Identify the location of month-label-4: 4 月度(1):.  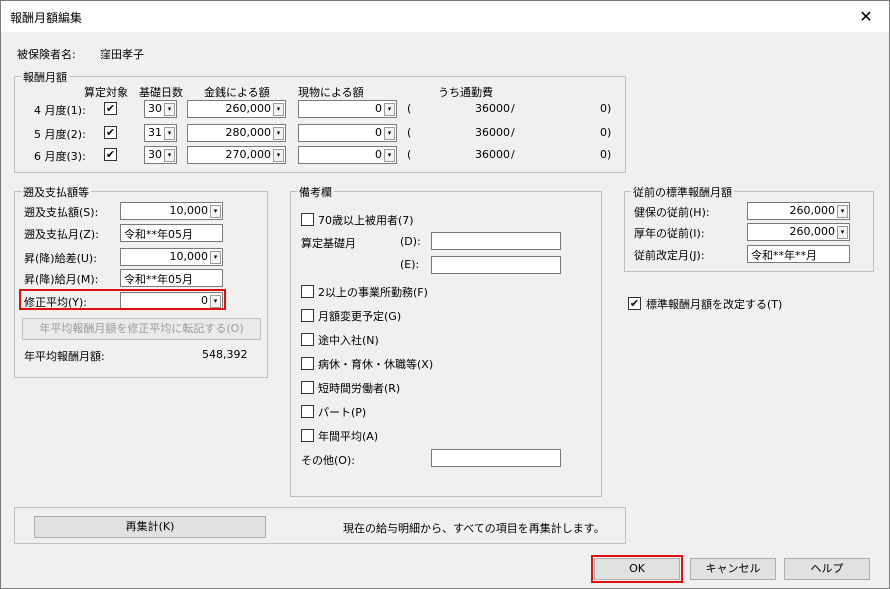
(60, 110).